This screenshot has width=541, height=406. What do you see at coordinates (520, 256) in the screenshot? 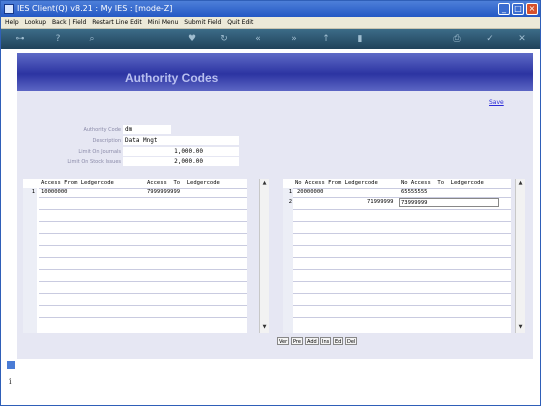
I see `right-grid-scrollbar: ▲ ▼` at bounding box center [520, 256].